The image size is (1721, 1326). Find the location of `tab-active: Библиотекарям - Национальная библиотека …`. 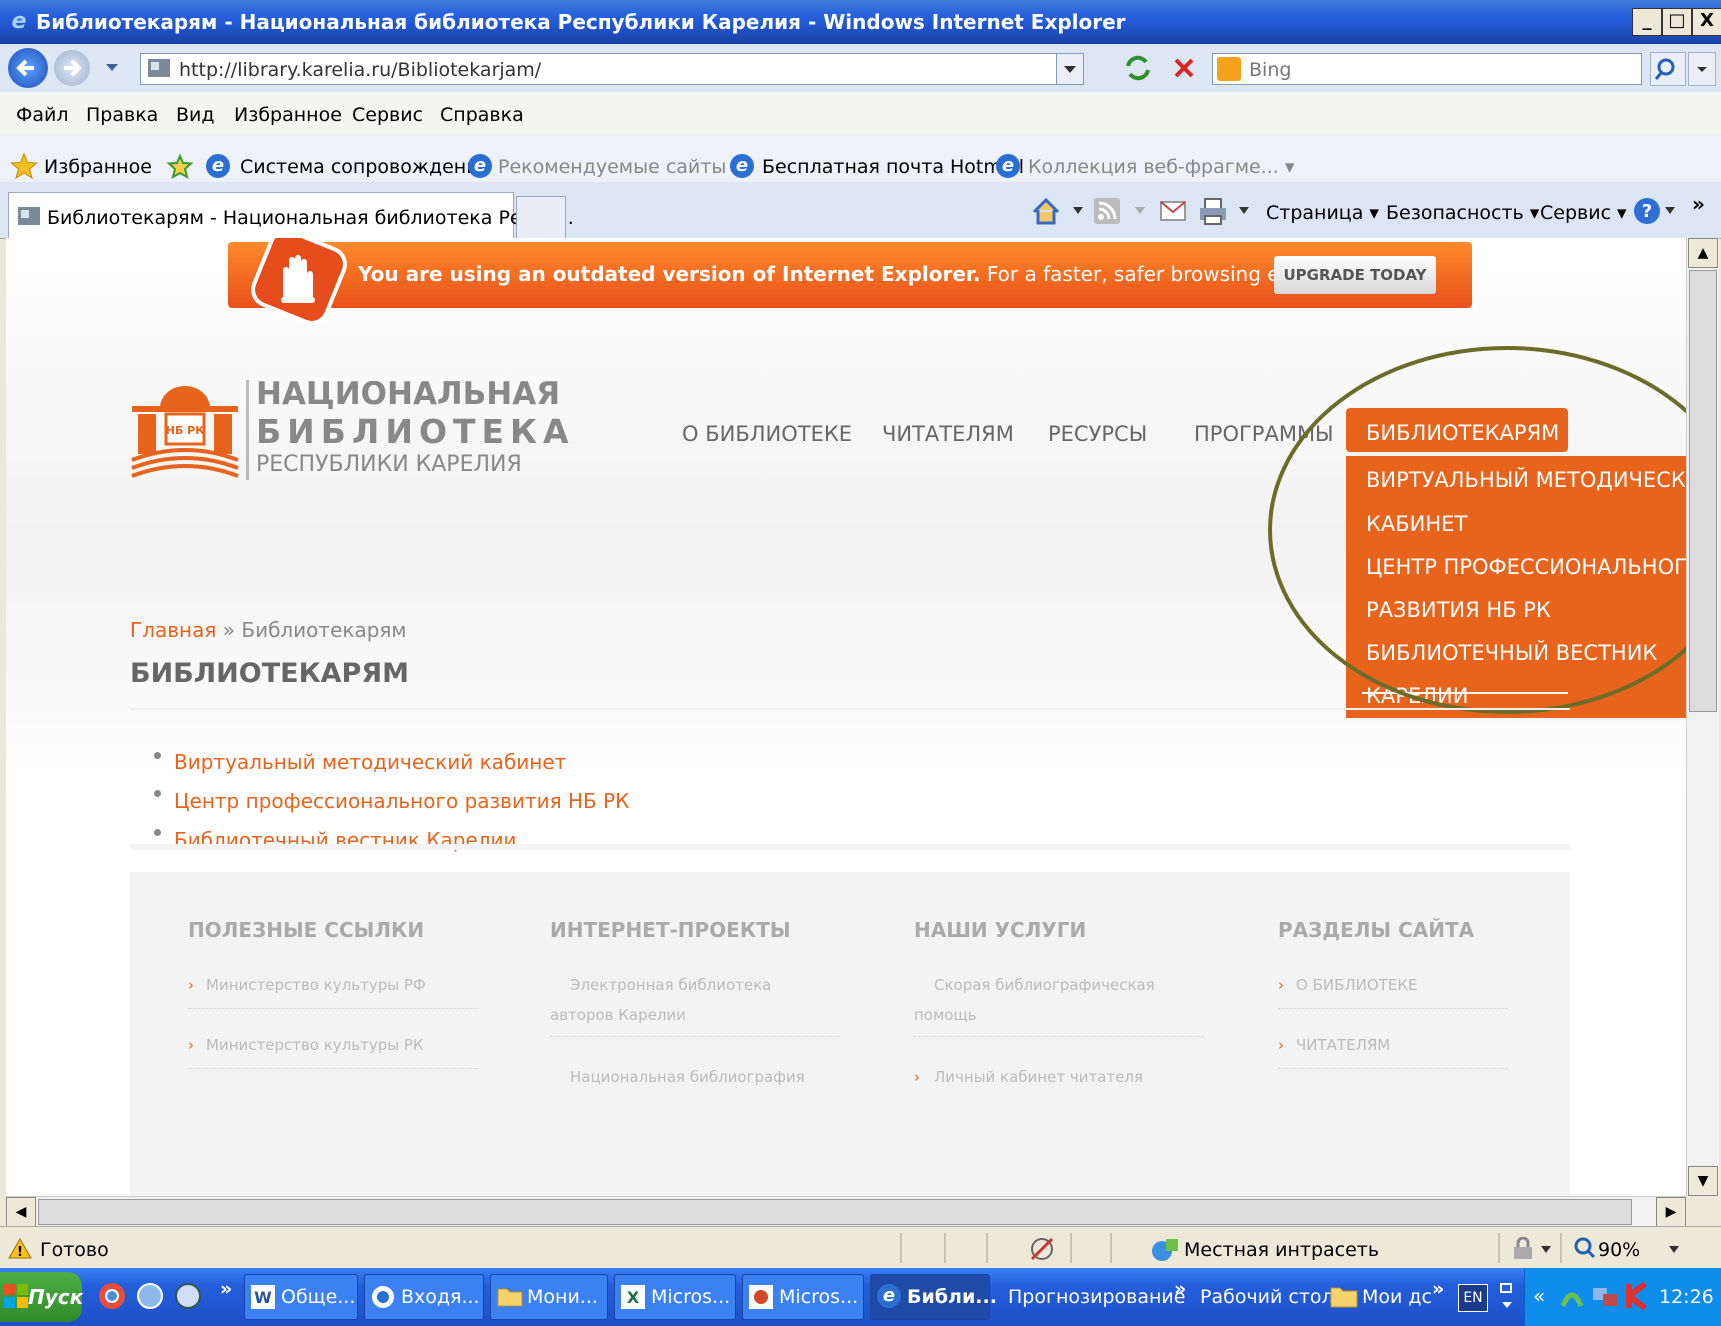

tab-active: Библиотекарям - Национальная библиотека … is located at coordinates (291, 215).